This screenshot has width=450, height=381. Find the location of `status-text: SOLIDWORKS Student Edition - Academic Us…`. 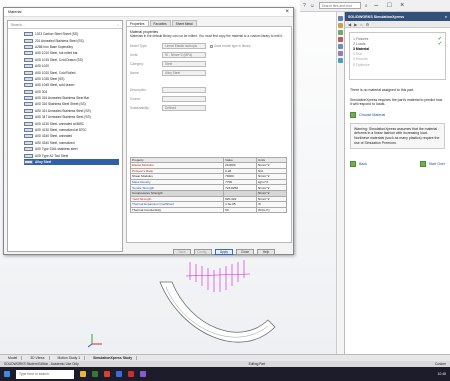

status-text: SOLIDWORKS Student Edition - Academic Us… is located at coordinates (41, 364).